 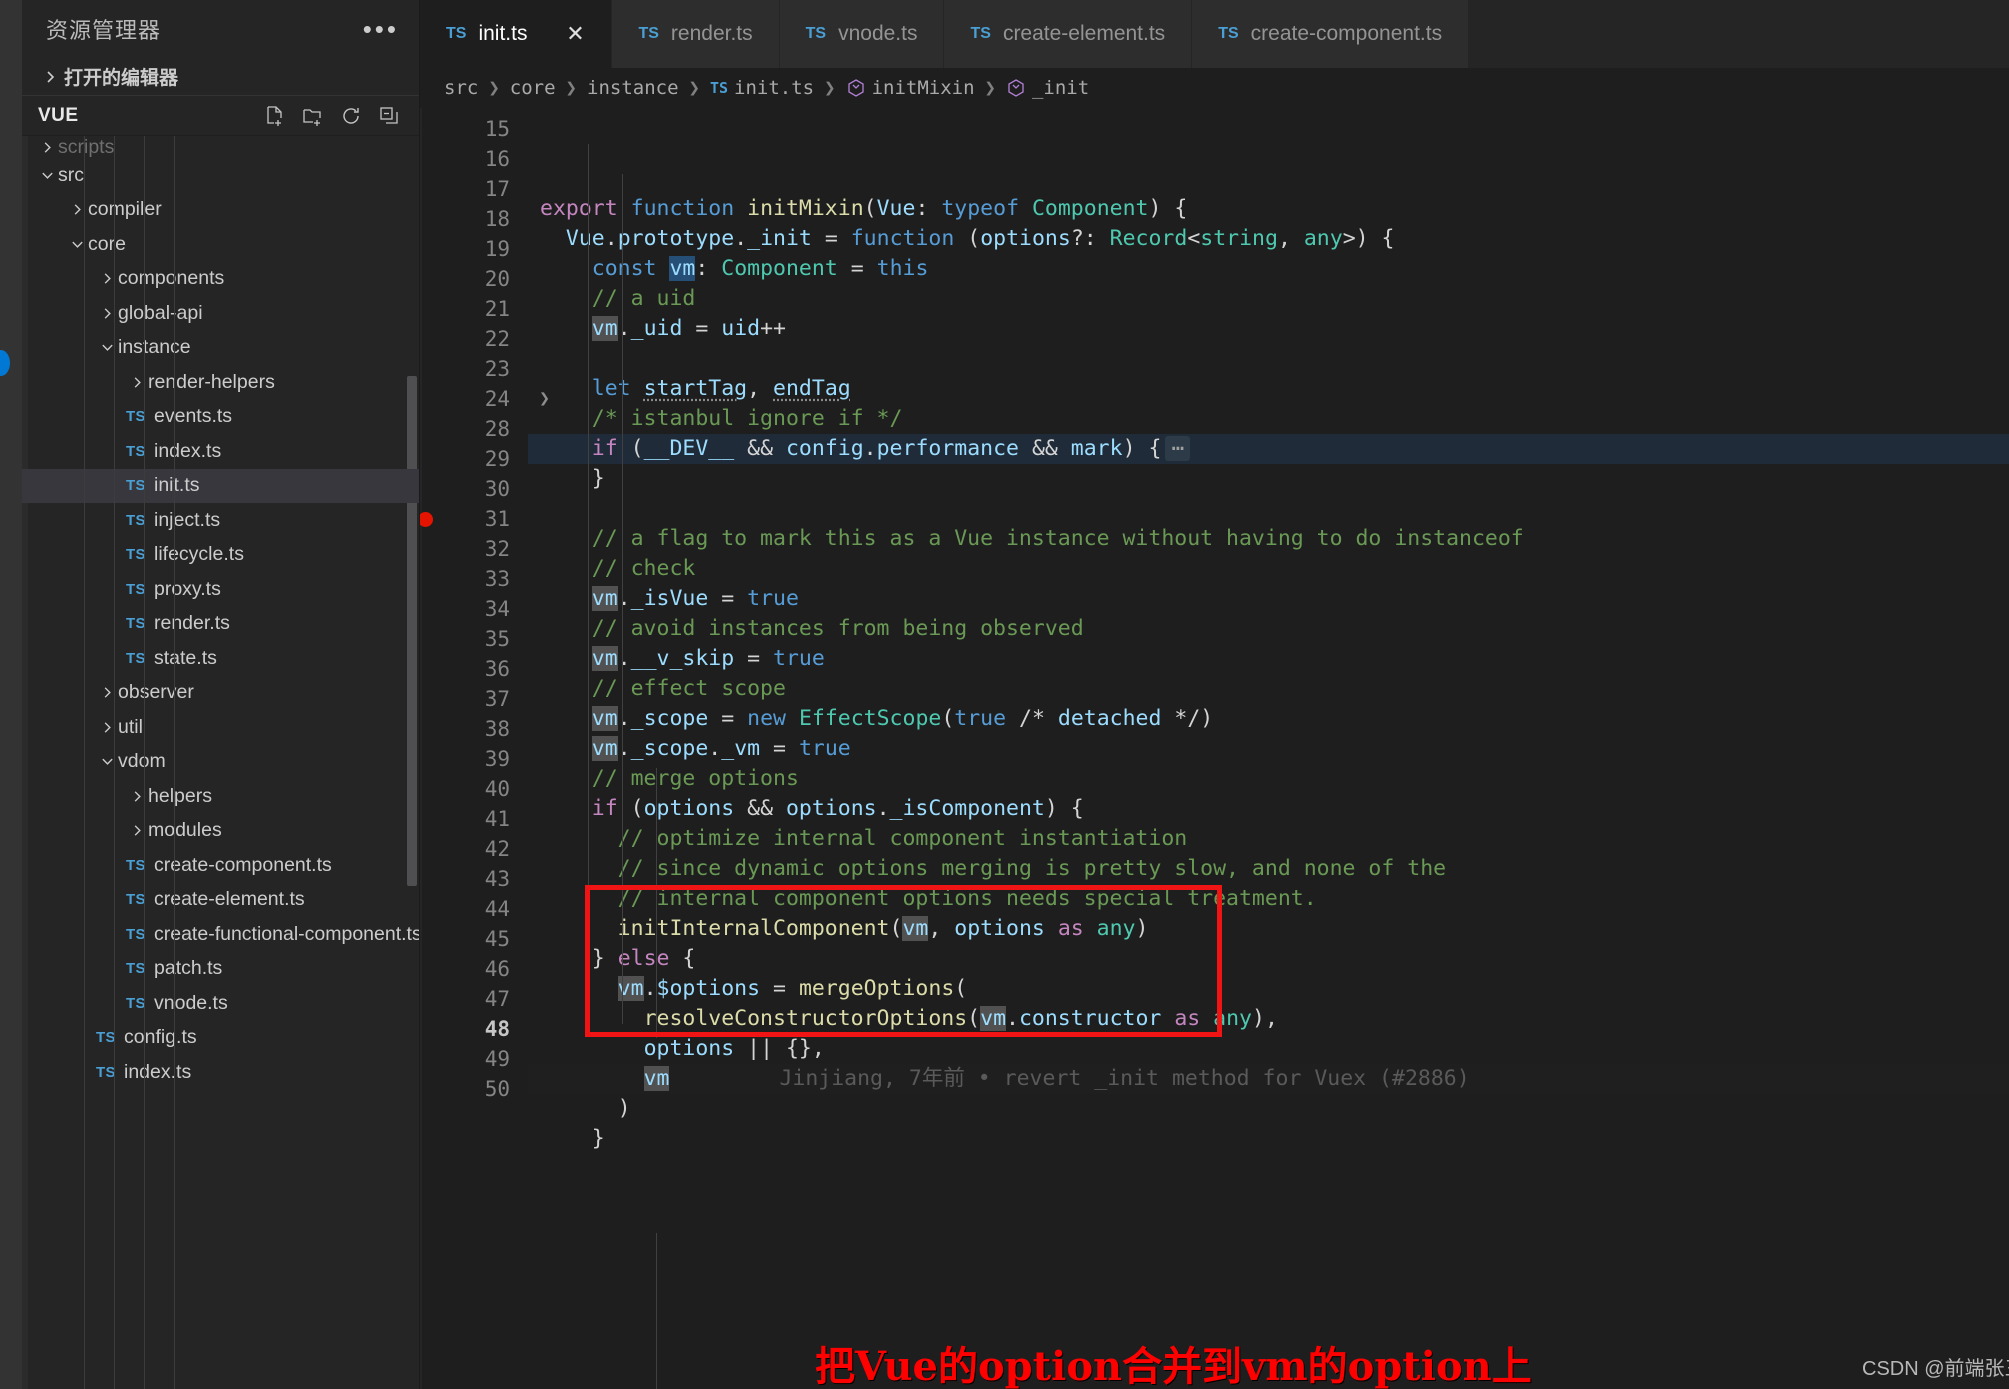 What do you see at coordinates (11, 694) in the screenshot?
I see `activity-bar` at bounding box center [11, 694].